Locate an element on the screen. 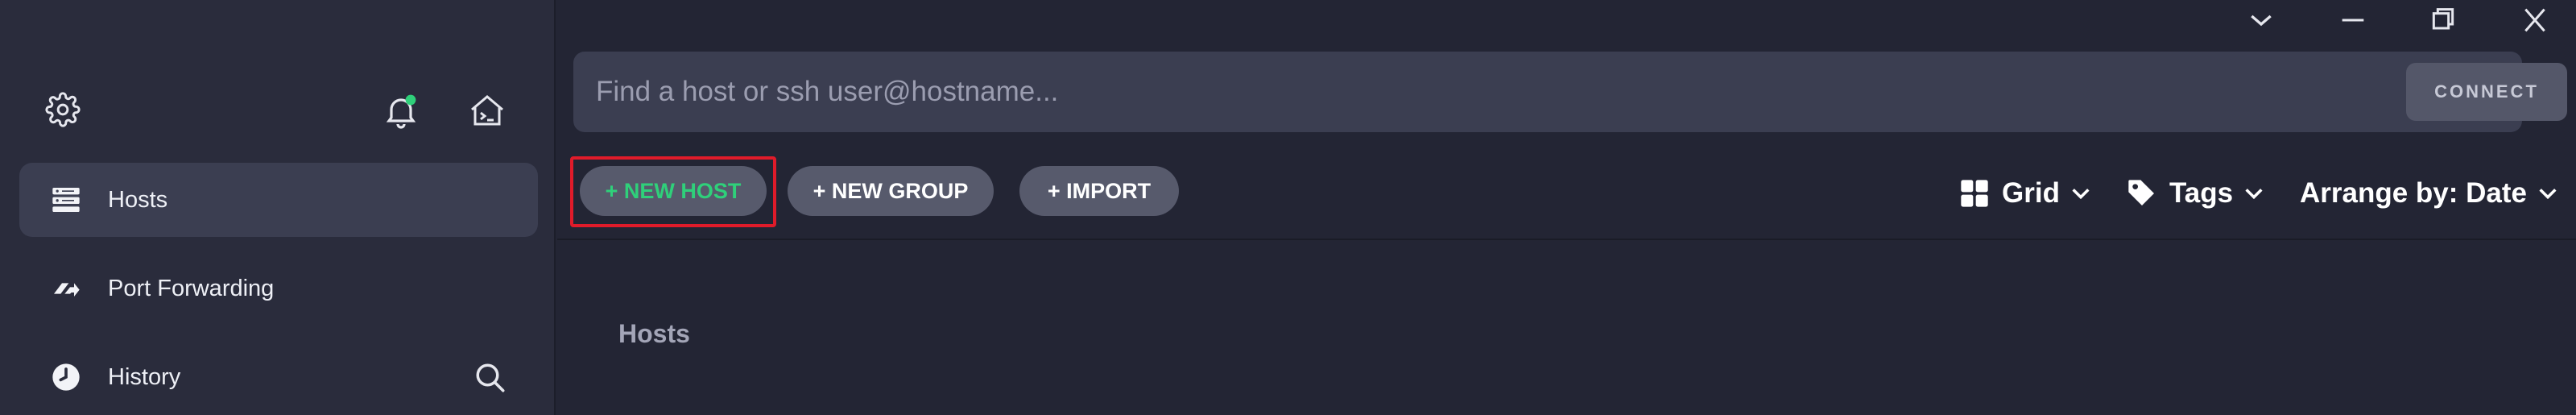 The width and height of the screenshot is (2576, 415). arrange-by-label: Arrange by: Date is located at coordinates (2414, 193).